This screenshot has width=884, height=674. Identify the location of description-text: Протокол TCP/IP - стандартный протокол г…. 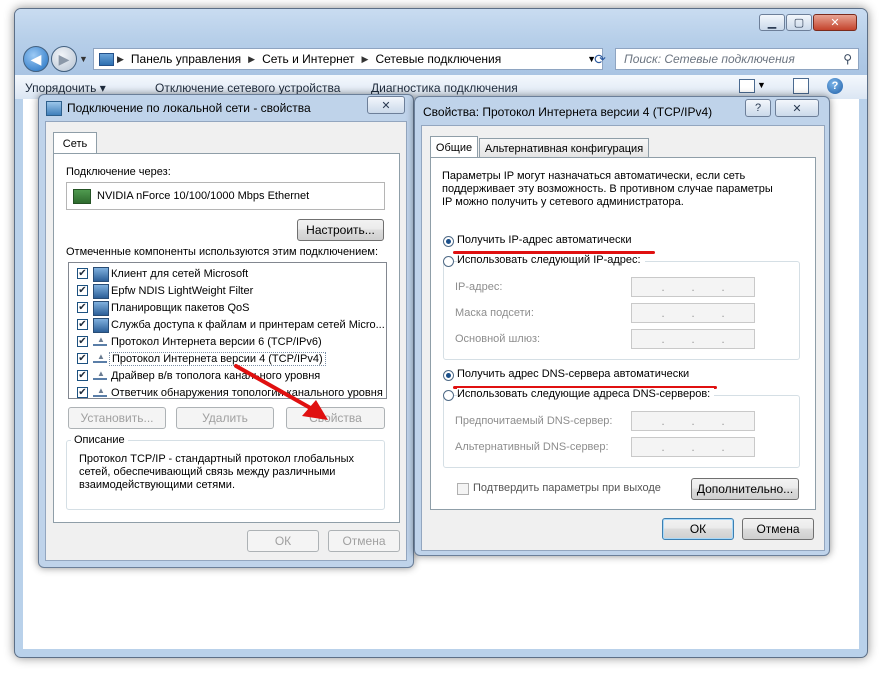
(216, 472).